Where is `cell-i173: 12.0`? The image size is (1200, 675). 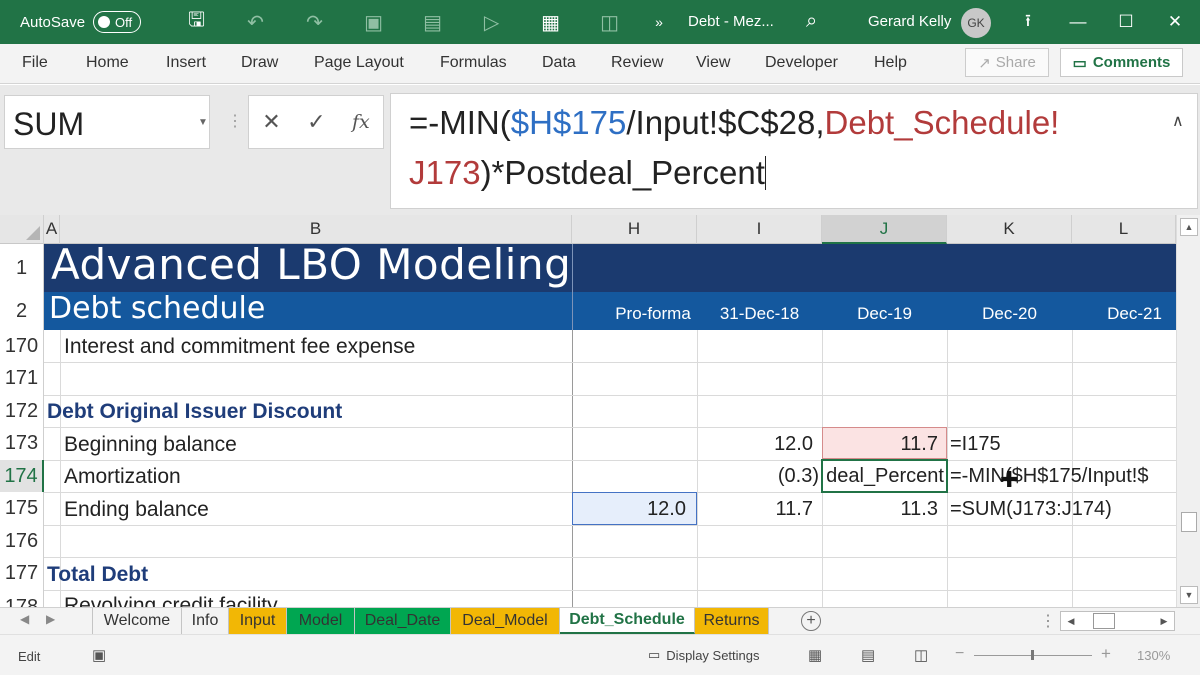 cell-i173: 12.0 is located at coordinates (755, 444).